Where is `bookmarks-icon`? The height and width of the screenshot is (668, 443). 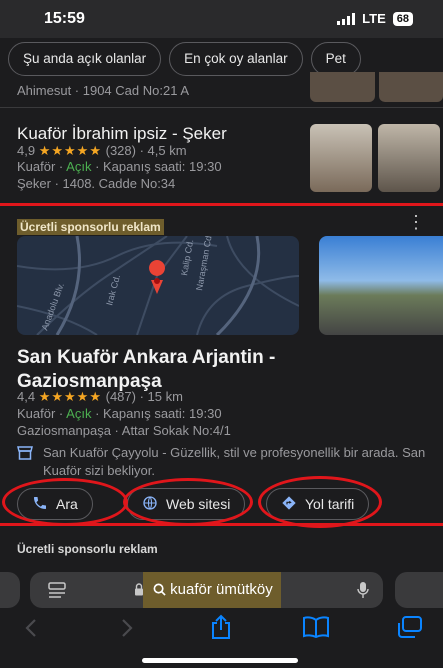
bookmarks-icon is located at coordinates (316, 629).